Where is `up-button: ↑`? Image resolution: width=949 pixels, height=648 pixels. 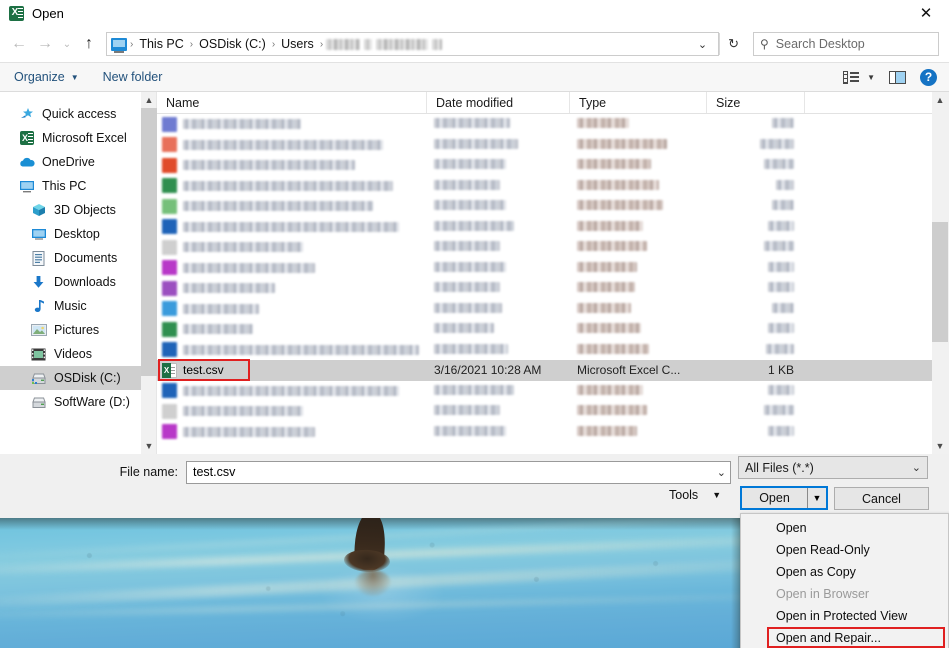
up-button: ↑ is located at coordinates (89, 44).